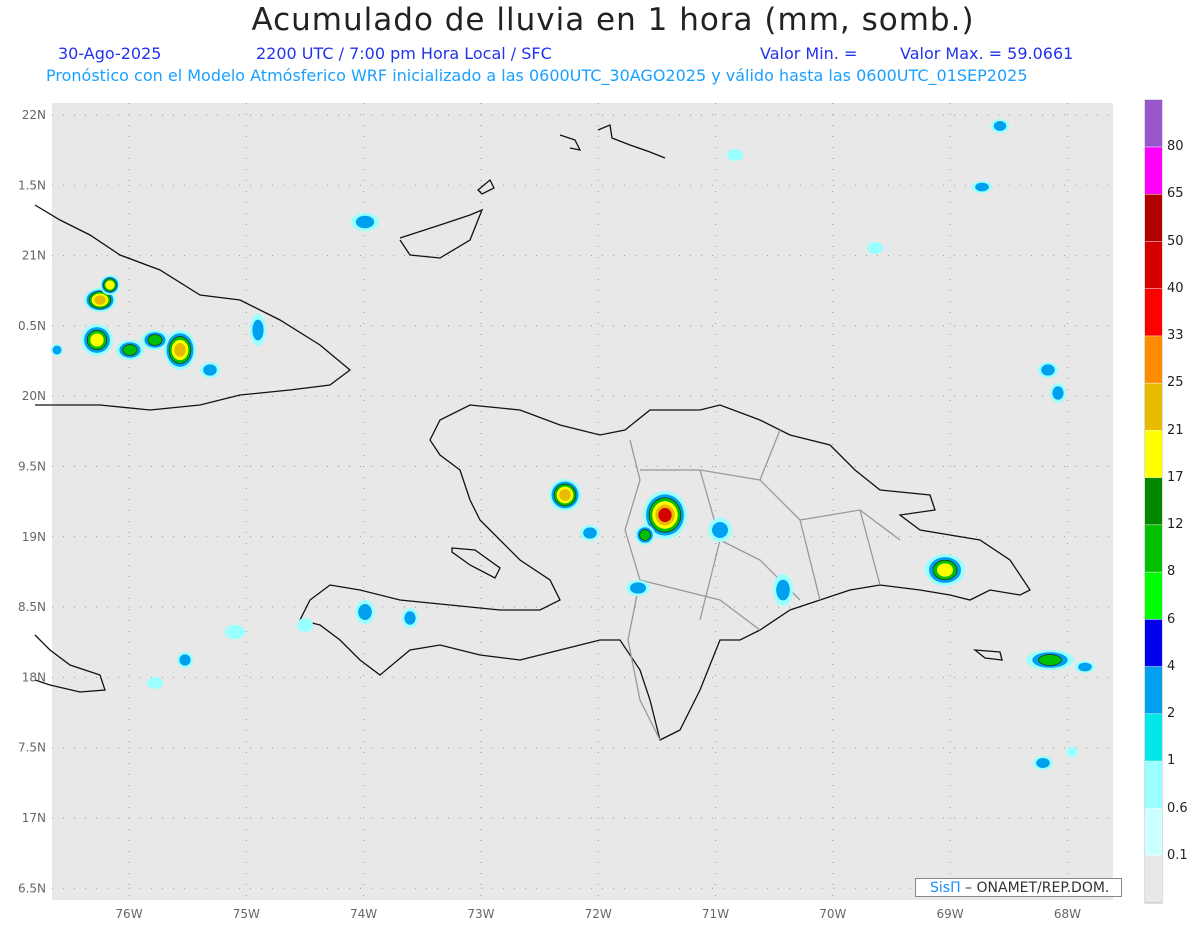  I want to click on lon-label: 68W, so click(1067, 914).